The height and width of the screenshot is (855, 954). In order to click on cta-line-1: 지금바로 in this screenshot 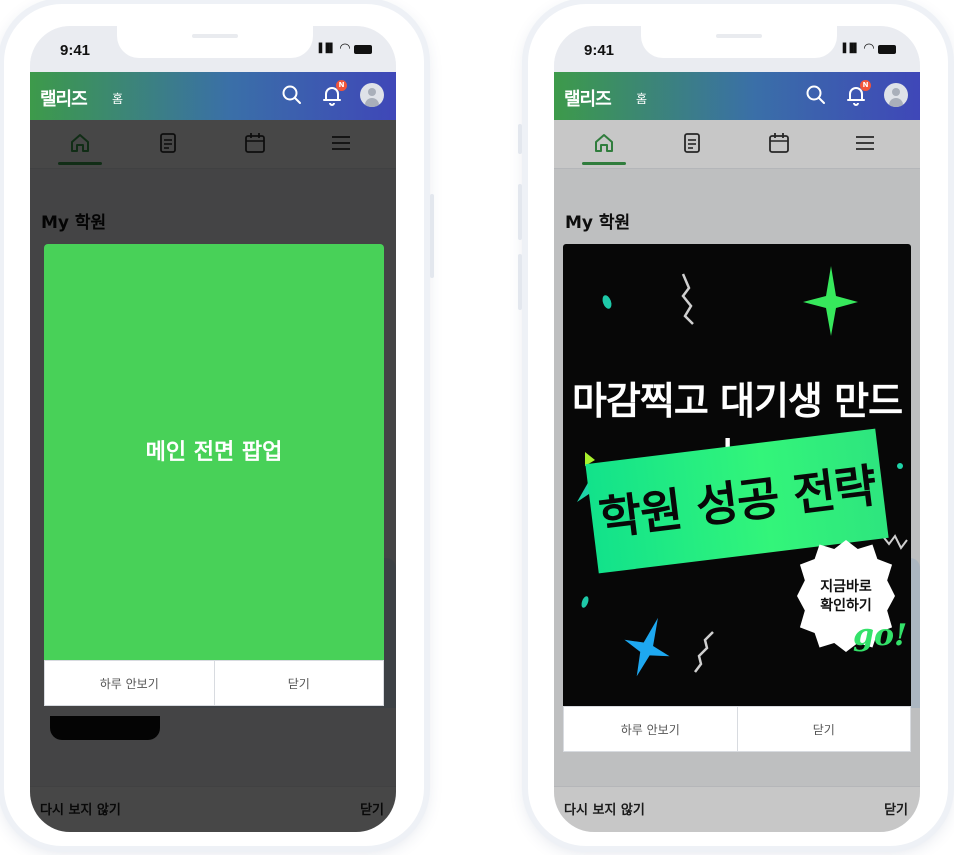, I will do `click(846, 587)`.